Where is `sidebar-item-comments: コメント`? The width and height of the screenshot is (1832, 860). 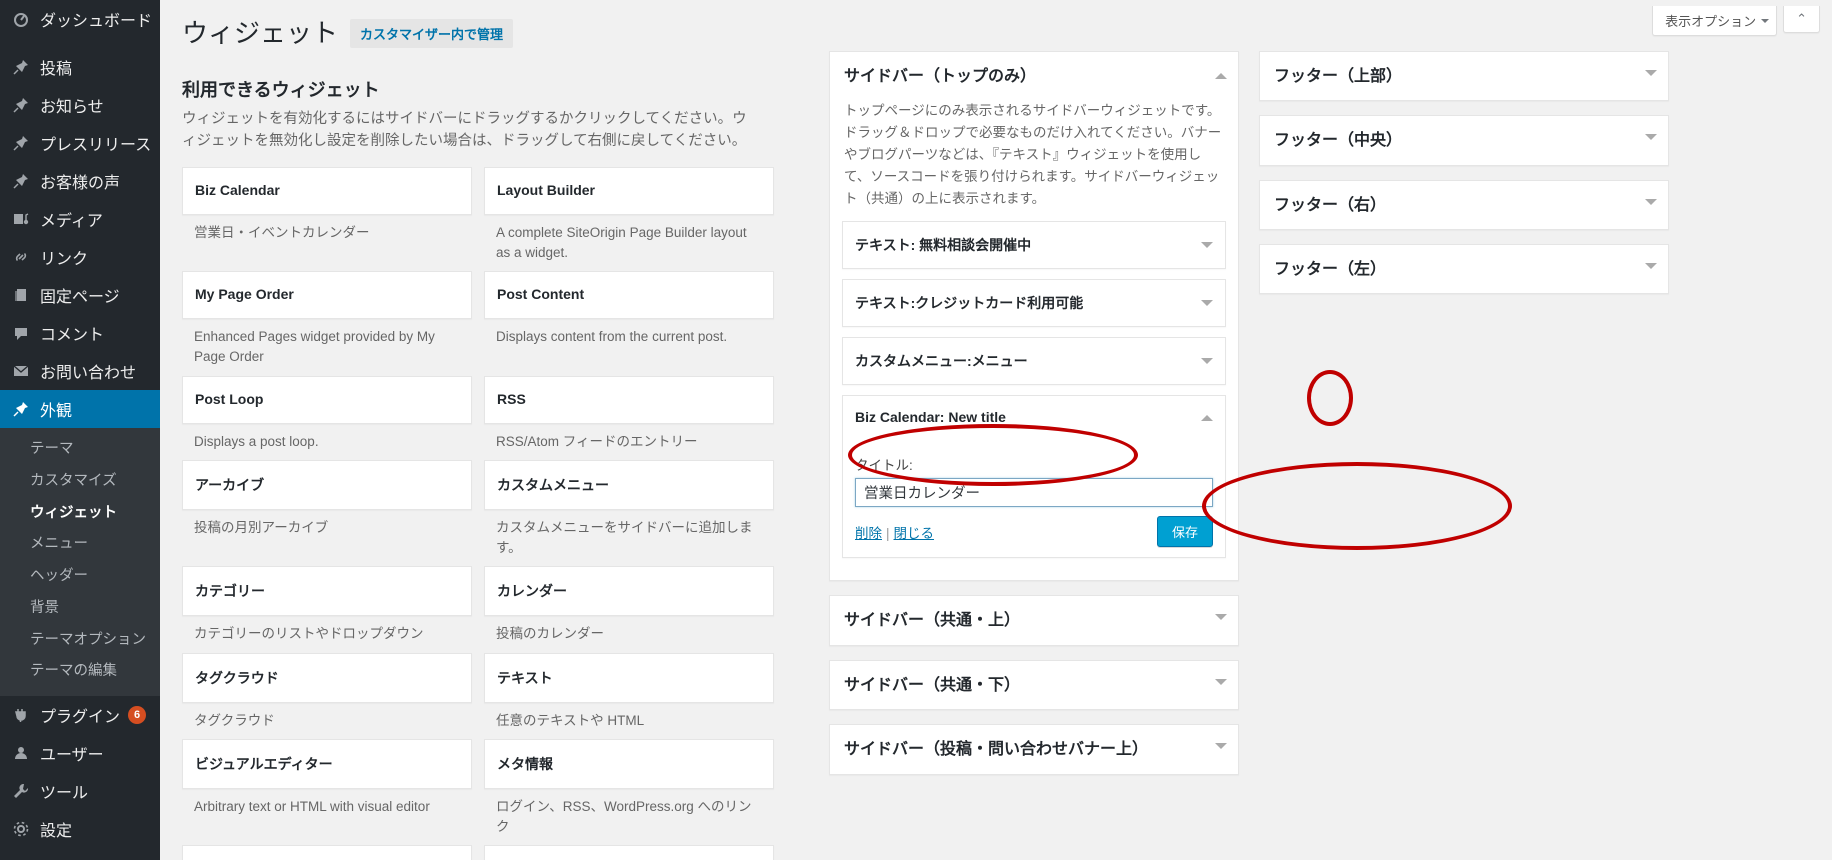
sidebar-item-comments: コメント is located at coordinates (80, 333).